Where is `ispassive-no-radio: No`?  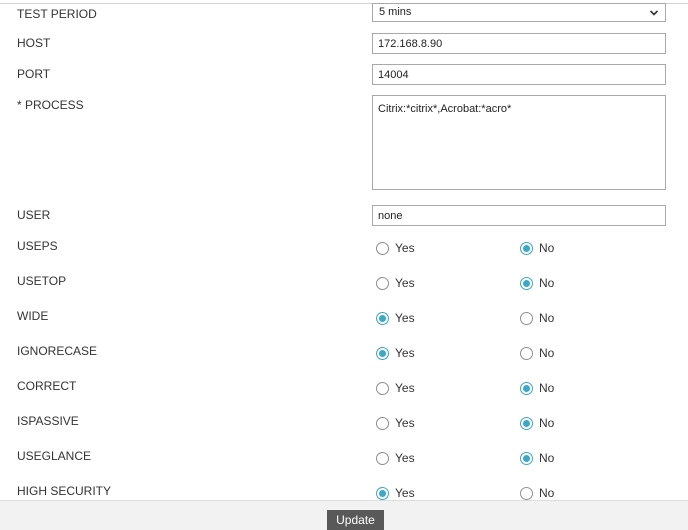
ispassive-no-radio: No is located at coordinates (537, 423).